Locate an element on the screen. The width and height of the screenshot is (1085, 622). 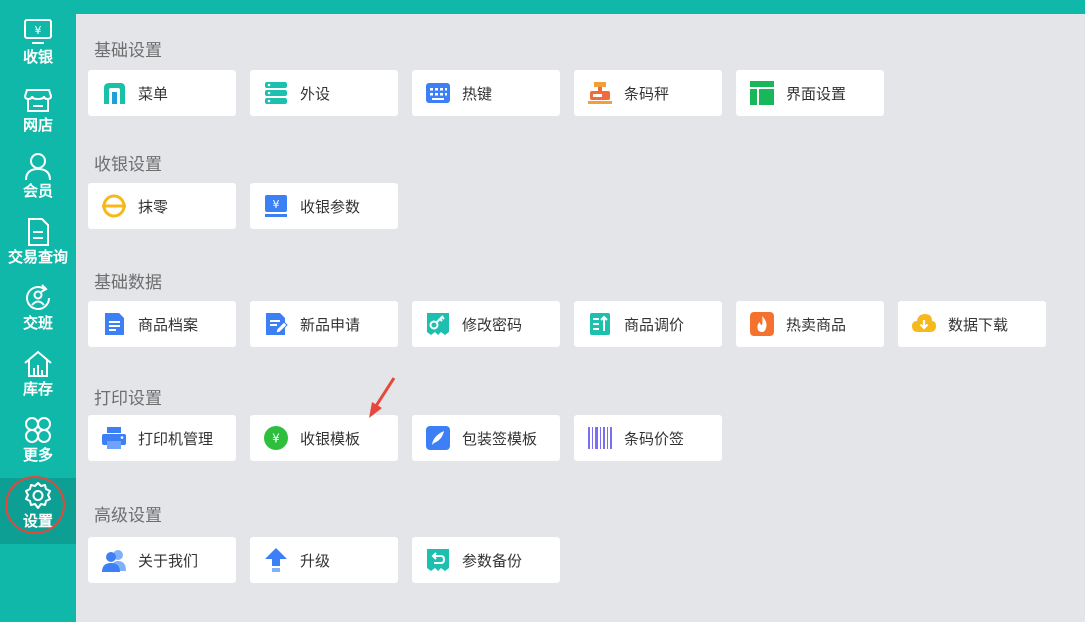
card-label: 包装签模板 is located at coordinates (500, 438).